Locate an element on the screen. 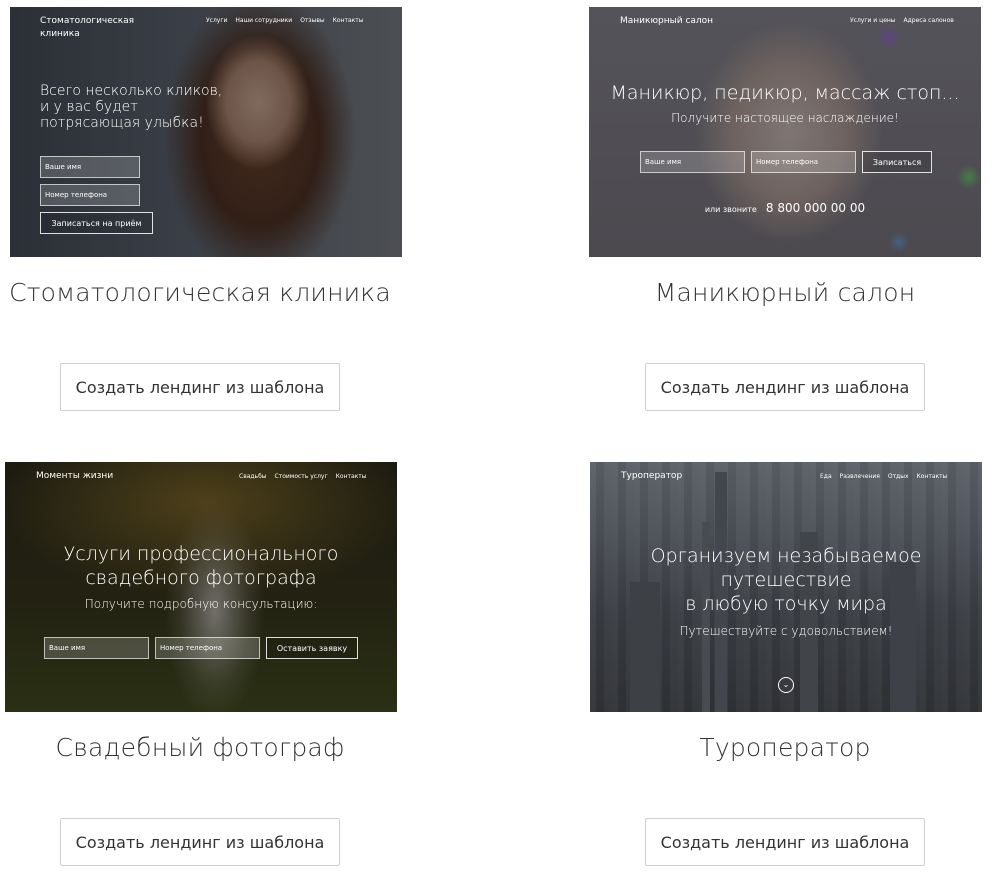  preview-subheadline: Получите настоящее наслаждение! is located at coordinates (785, 118).